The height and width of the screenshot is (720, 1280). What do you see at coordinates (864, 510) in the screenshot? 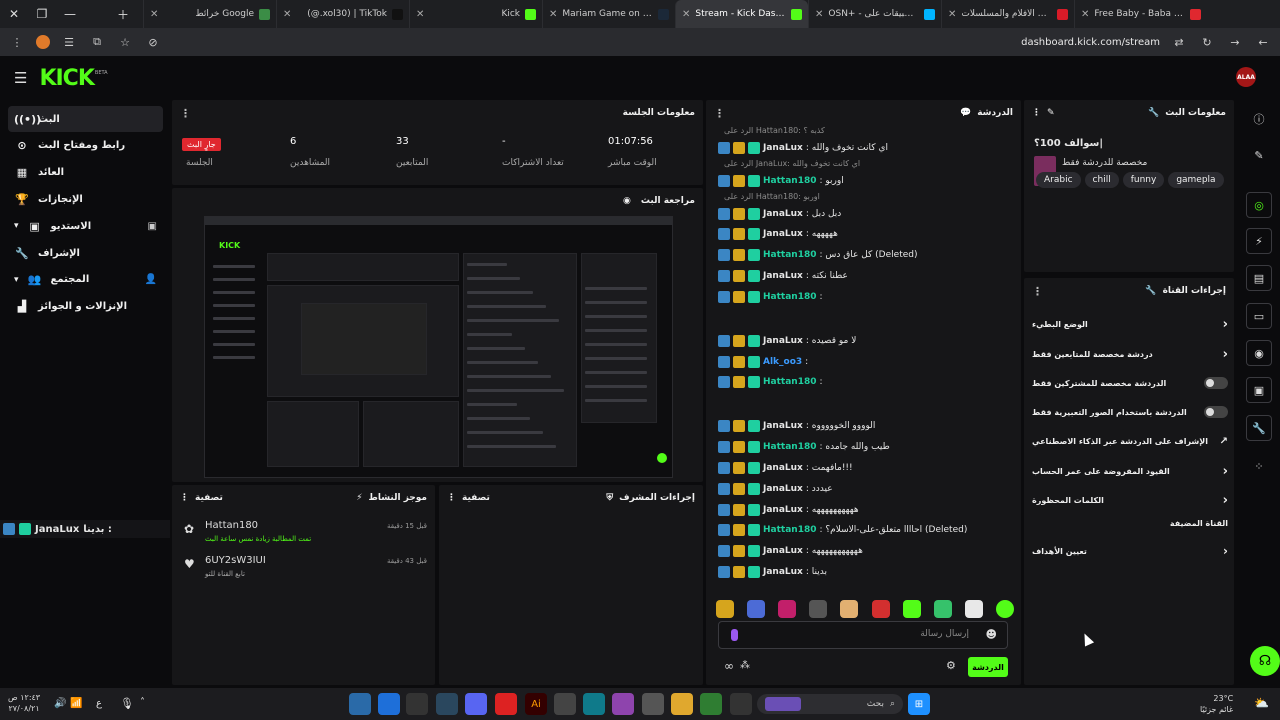
I see `chat-message: JanaLux : ههههههههههه` at bounding box center [864, 510].